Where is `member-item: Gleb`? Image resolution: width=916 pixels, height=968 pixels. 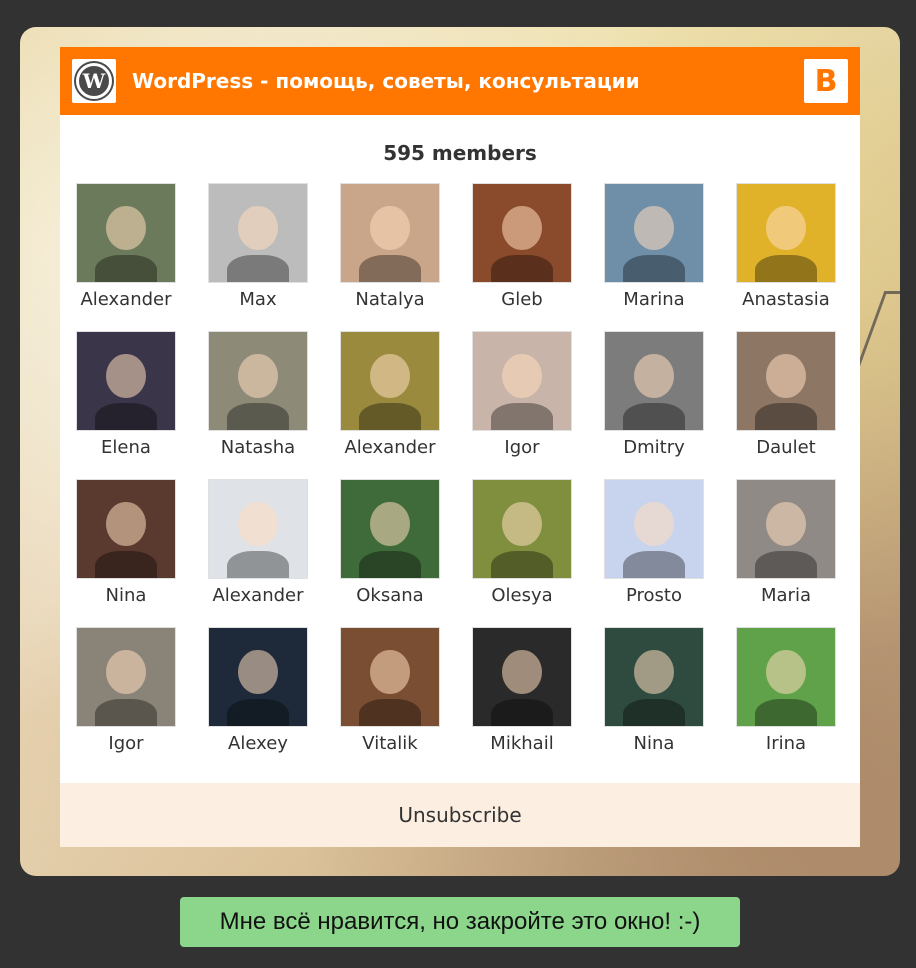 member-item: Gleb is located at coordinates (522, 248).